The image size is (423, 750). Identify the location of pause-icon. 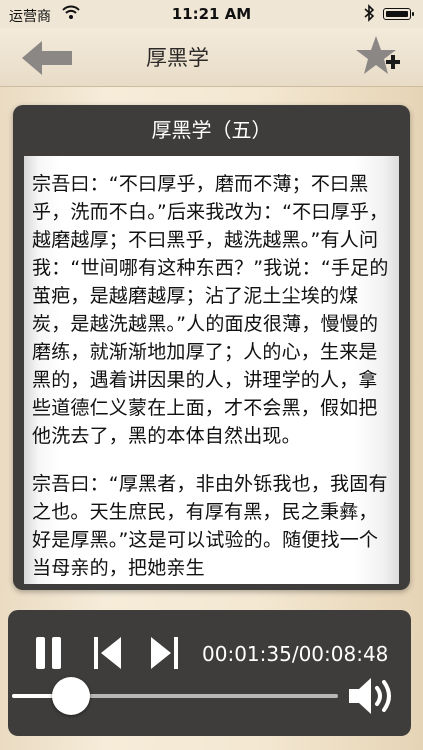
(50, 653).